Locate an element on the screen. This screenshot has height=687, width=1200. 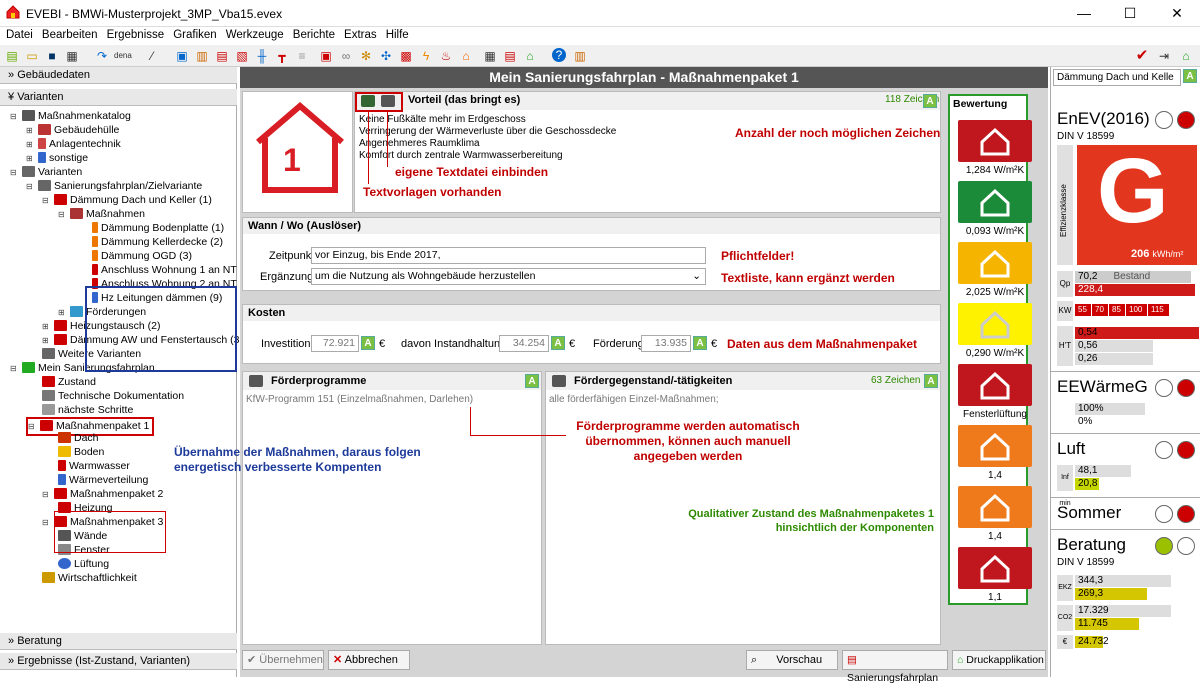
foerderung-status-icon: A is located at coordinates (700, 343).